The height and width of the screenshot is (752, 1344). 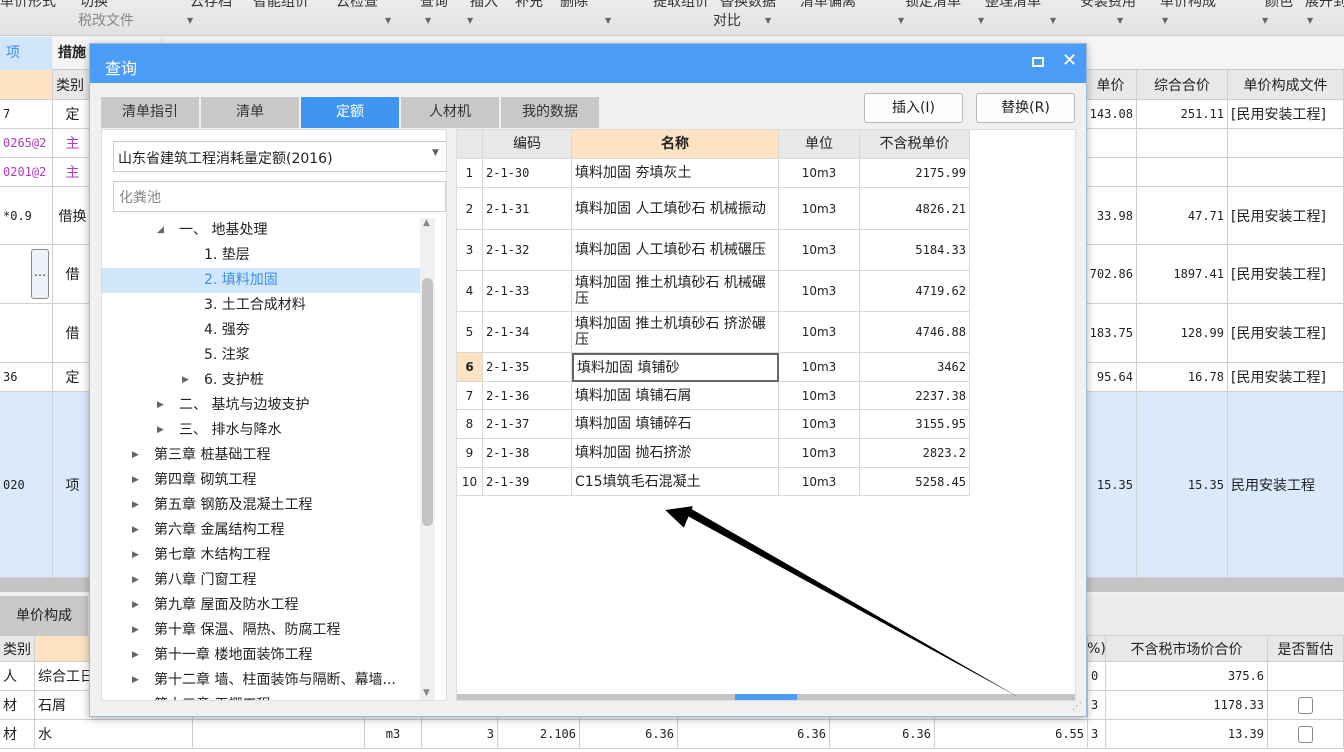 I want to click on scrollbar-grip, so click(x=766, y=697).